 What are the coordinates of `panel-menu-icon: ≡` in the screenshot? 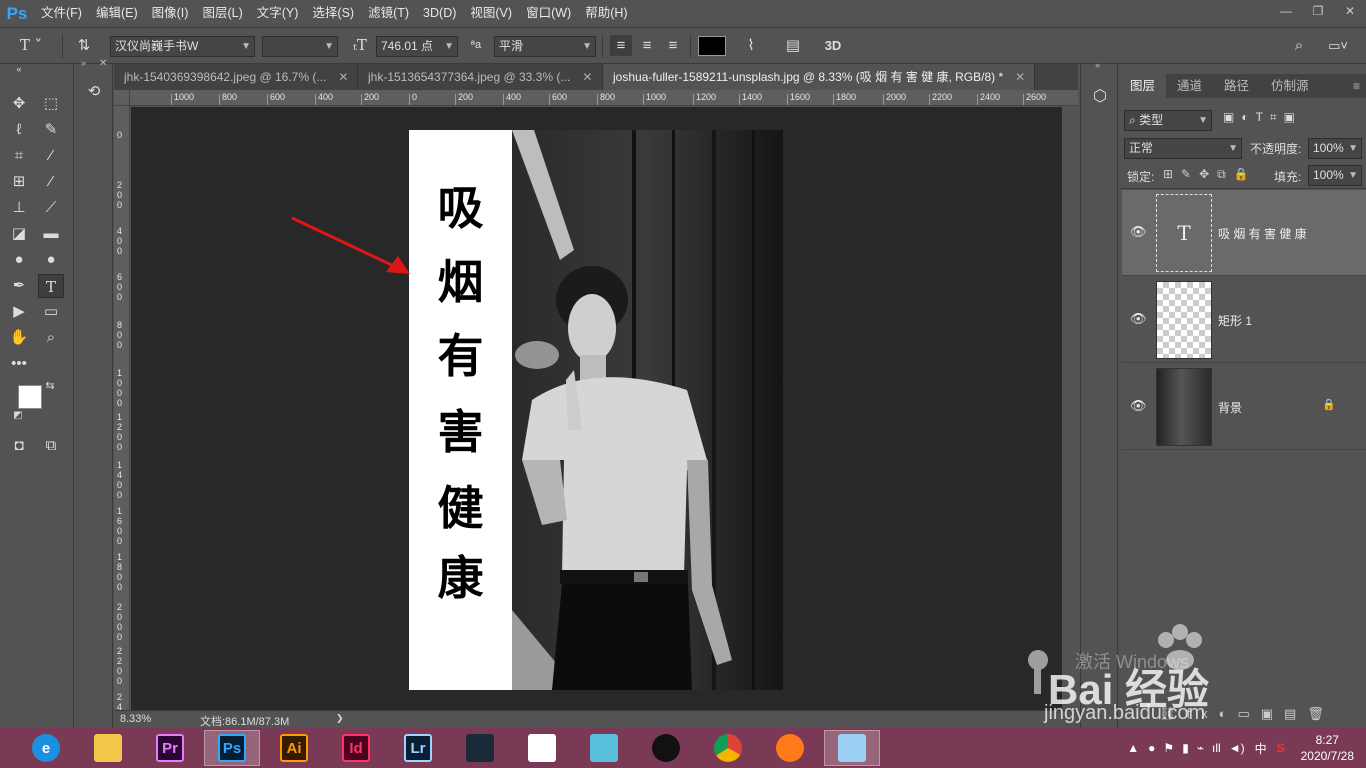 It's located at (1359, 86).